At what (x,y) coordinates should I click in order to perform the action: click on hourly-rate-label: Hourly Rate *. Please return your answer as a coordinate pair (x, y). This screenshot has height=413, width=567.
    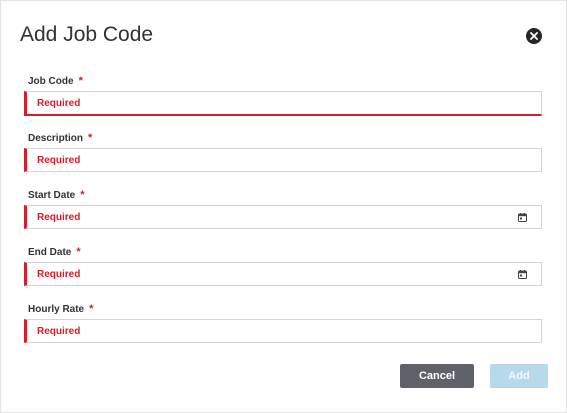
    Looking at the image, I should click on (60, 309).